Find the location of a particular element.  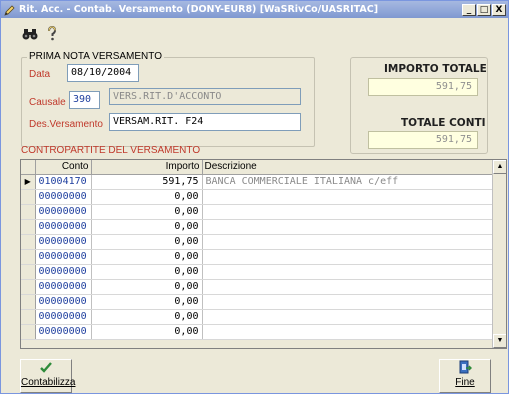

pencil-icon is located at coordinates (10, 10).